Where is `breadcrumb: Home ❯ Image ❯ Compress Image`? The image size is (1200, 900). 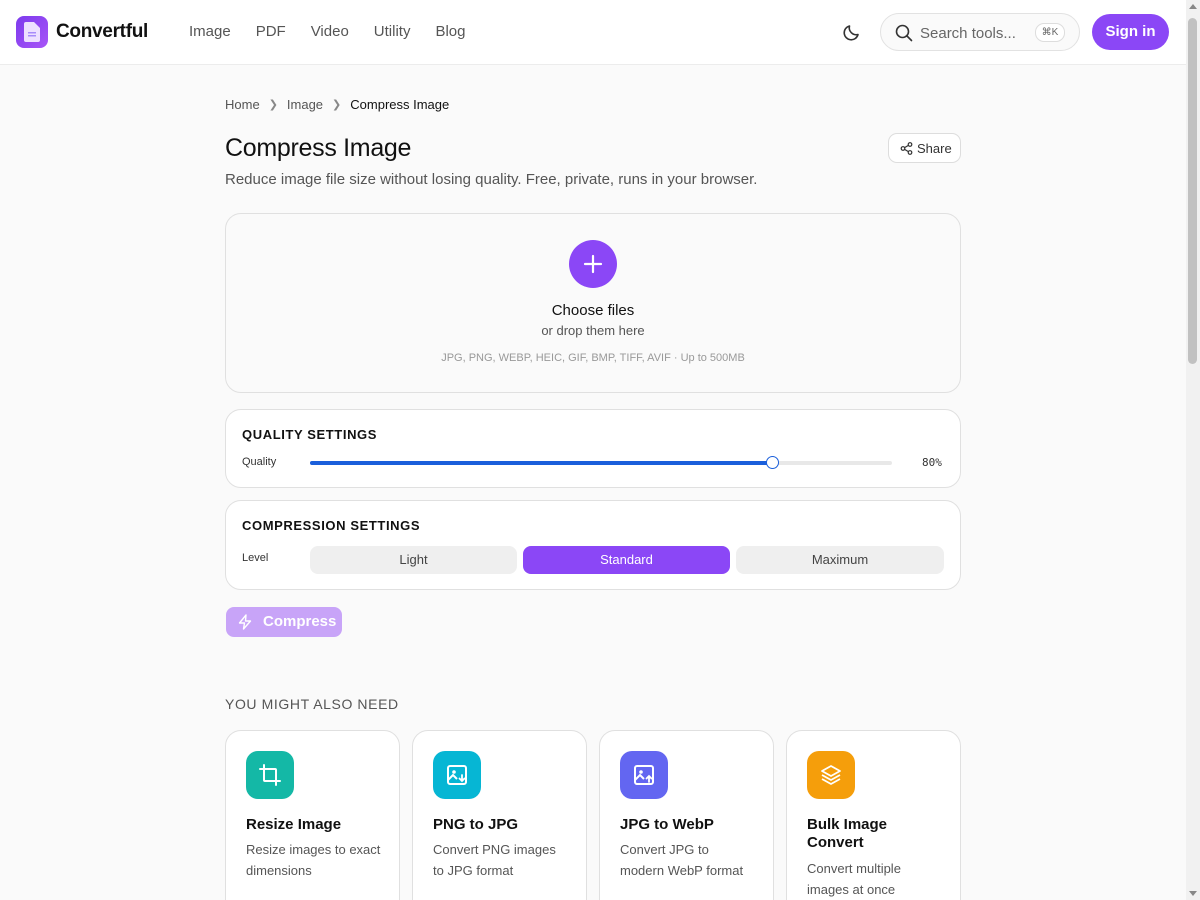
breadcrumb: Home ❯ Image ❯ Compress Image is located at coordinates (337, 104).